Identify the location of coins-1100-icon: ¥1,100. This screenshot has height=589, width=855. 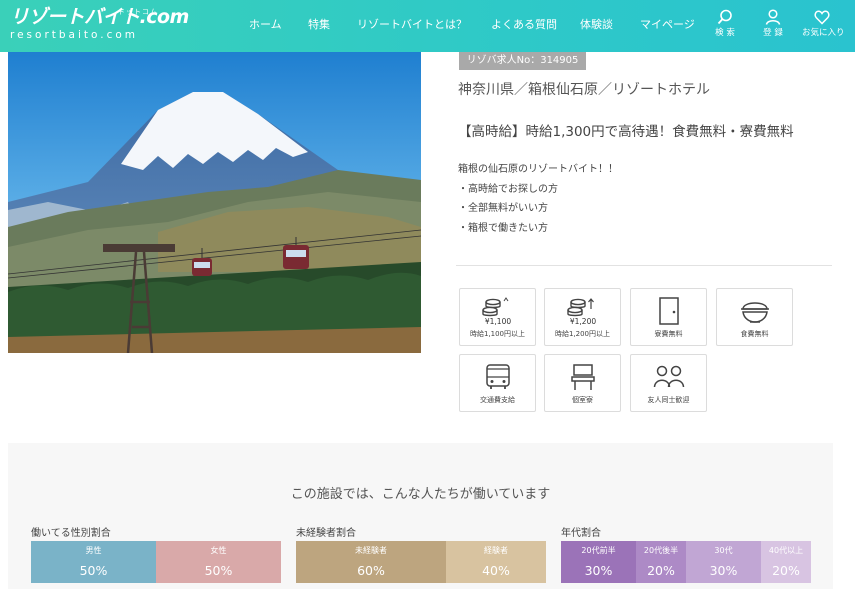
(496, 311).